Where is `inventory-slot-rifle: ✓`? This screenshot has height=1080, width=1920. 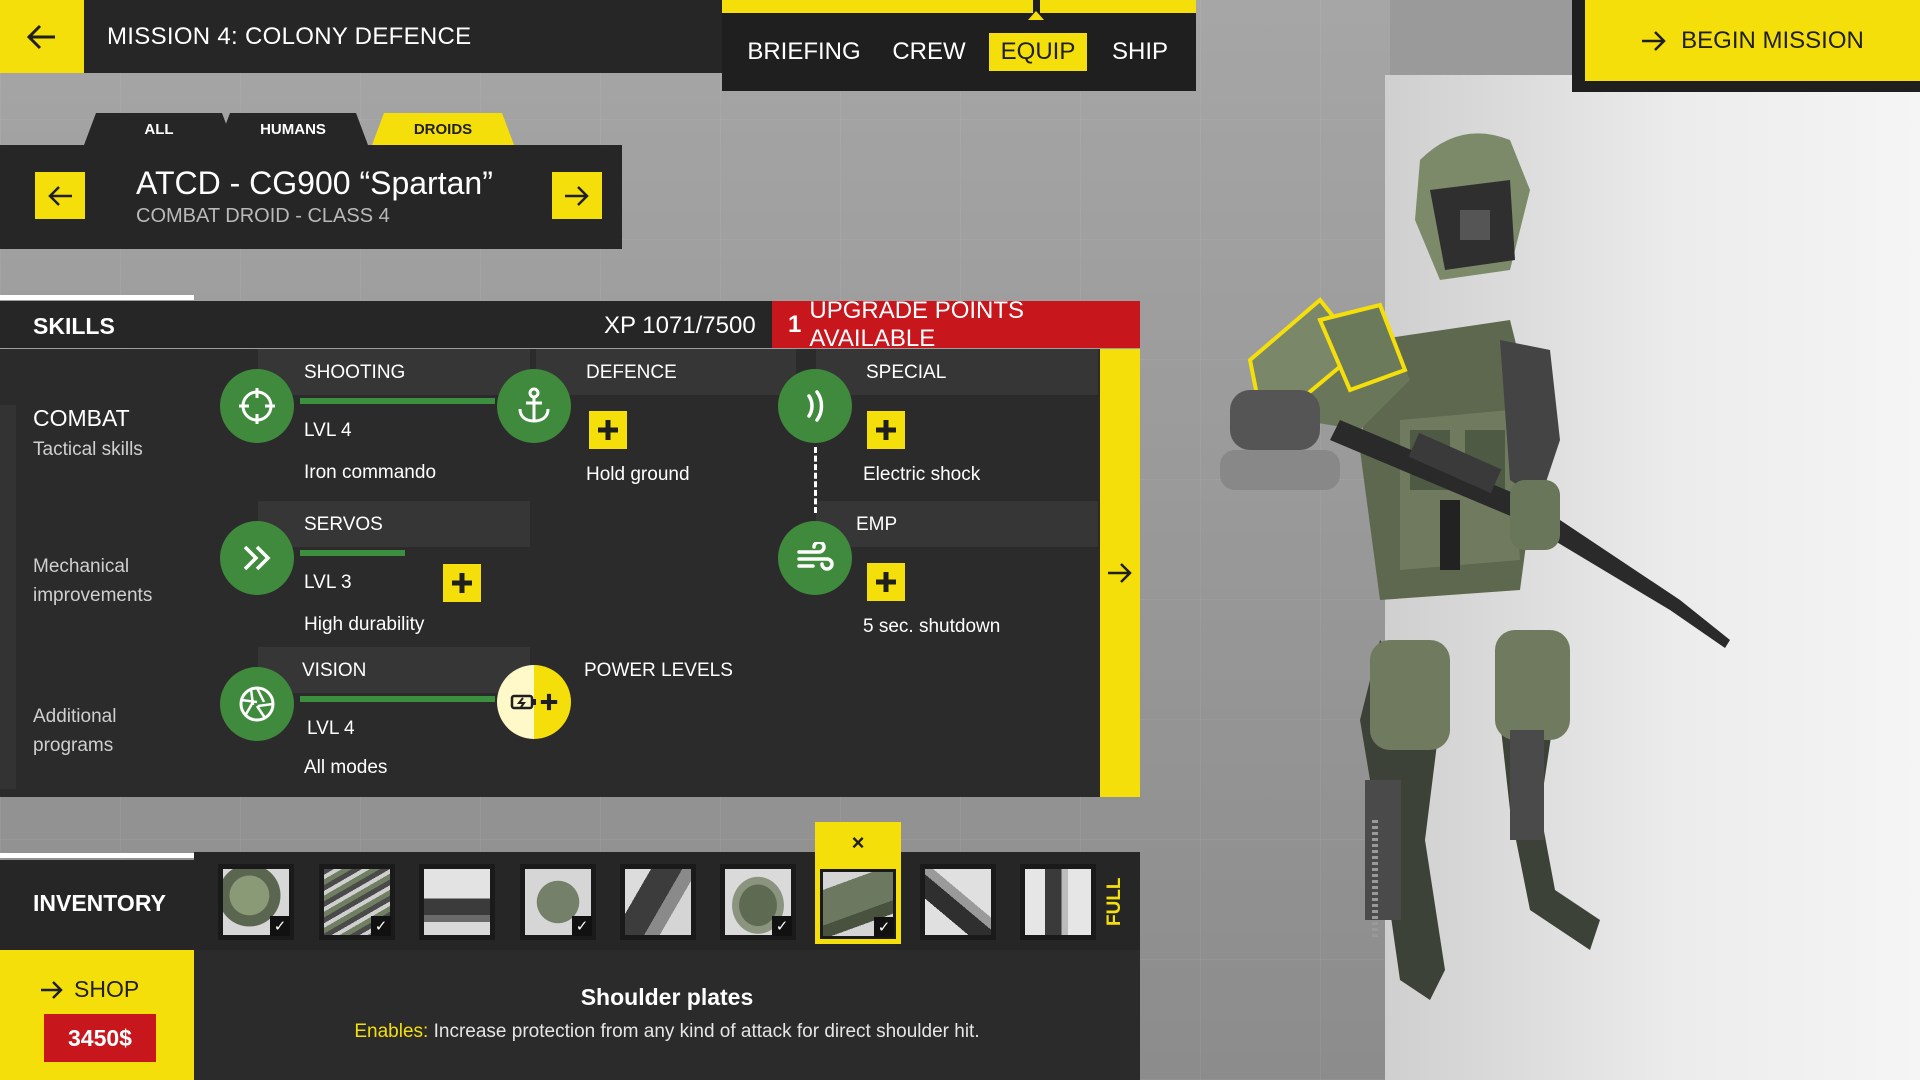
inventory-slot-rifle: ✓ is located at coordinates (357, 902).